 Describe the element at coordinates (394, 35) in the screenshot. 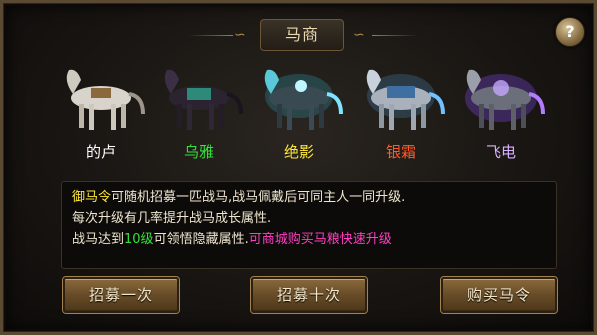

I see `title-divider-right` at that location.